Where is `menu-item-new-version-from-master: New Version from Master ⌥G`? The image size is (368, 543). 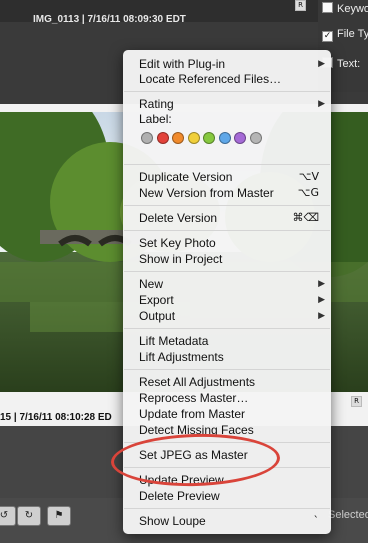 menu-item-new-version-from-master: New Version from Master ⌥G is located at coordinates (232, 193).